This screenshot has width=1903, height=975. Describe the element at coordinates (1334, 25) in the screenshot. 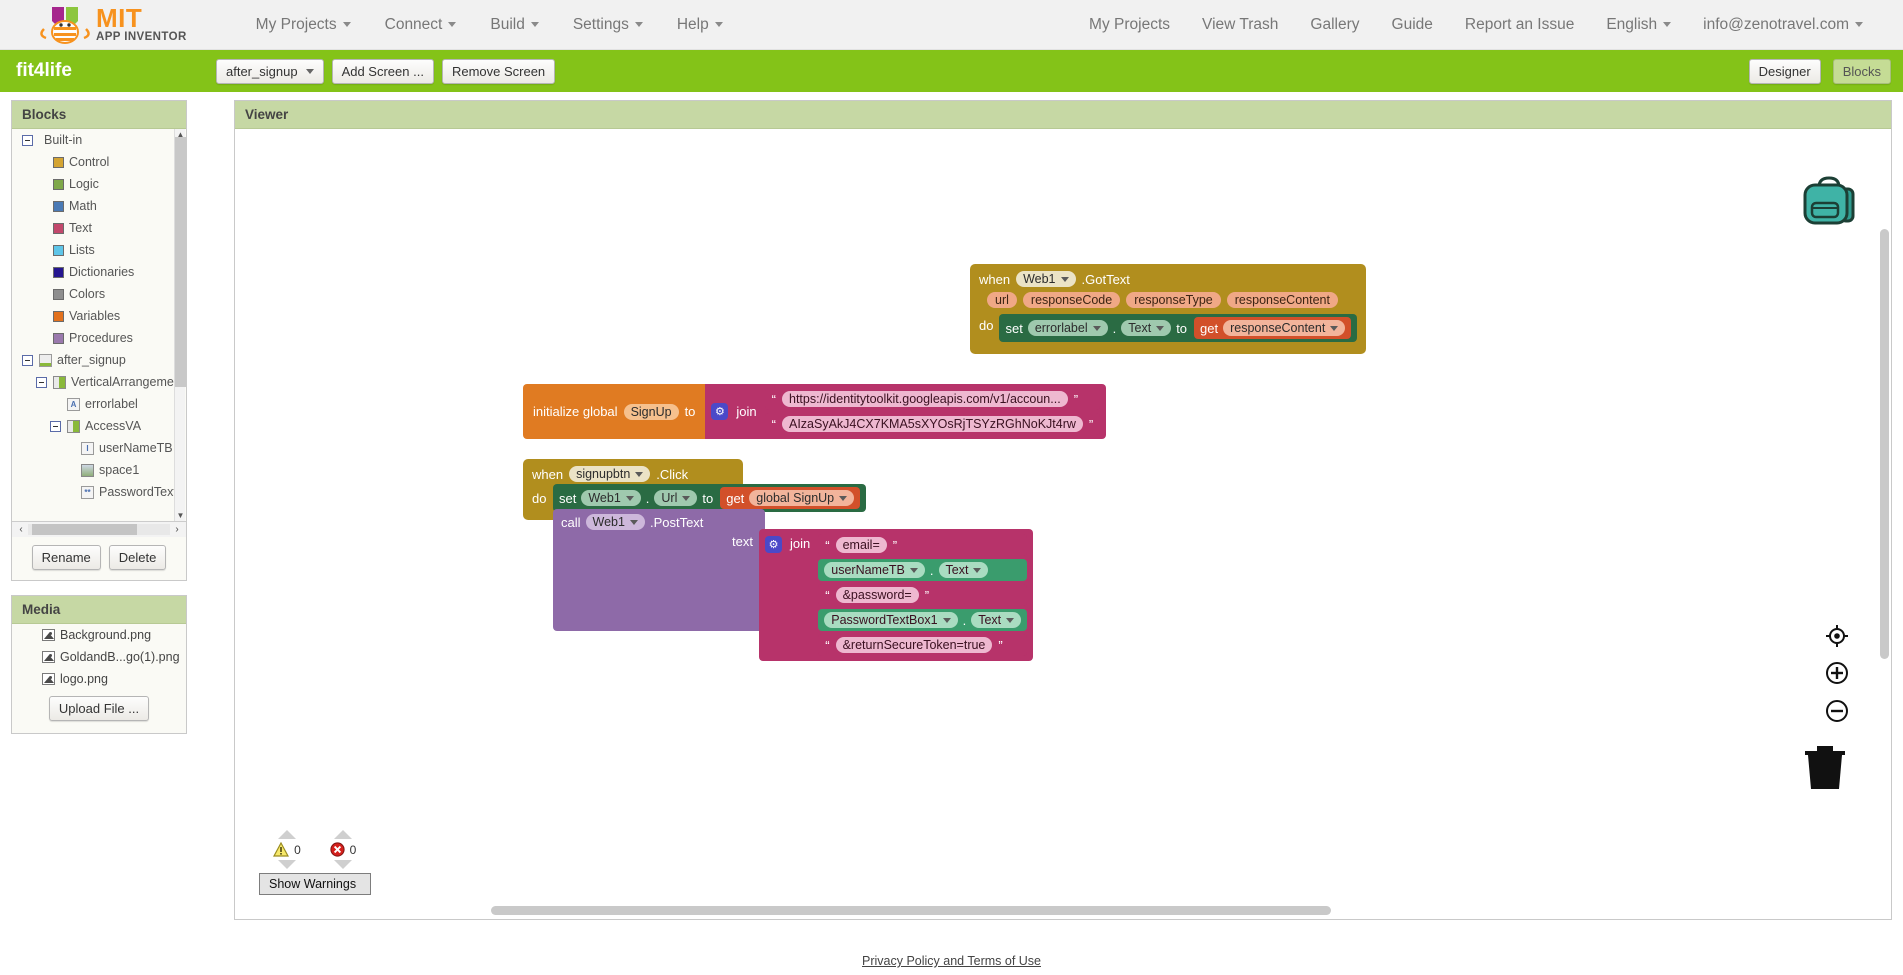

I see `link-gallery: Gallery` at that location.